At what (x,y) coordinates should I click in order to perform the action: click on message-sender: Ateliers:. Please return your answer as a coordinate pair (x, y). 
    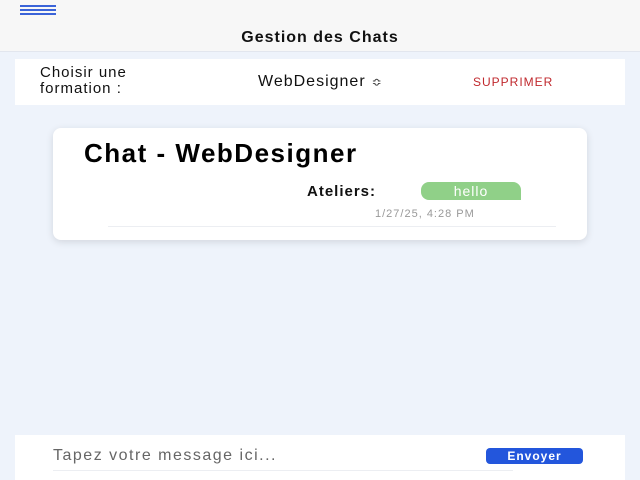
    Looking at the image, I should click on (342, 191).